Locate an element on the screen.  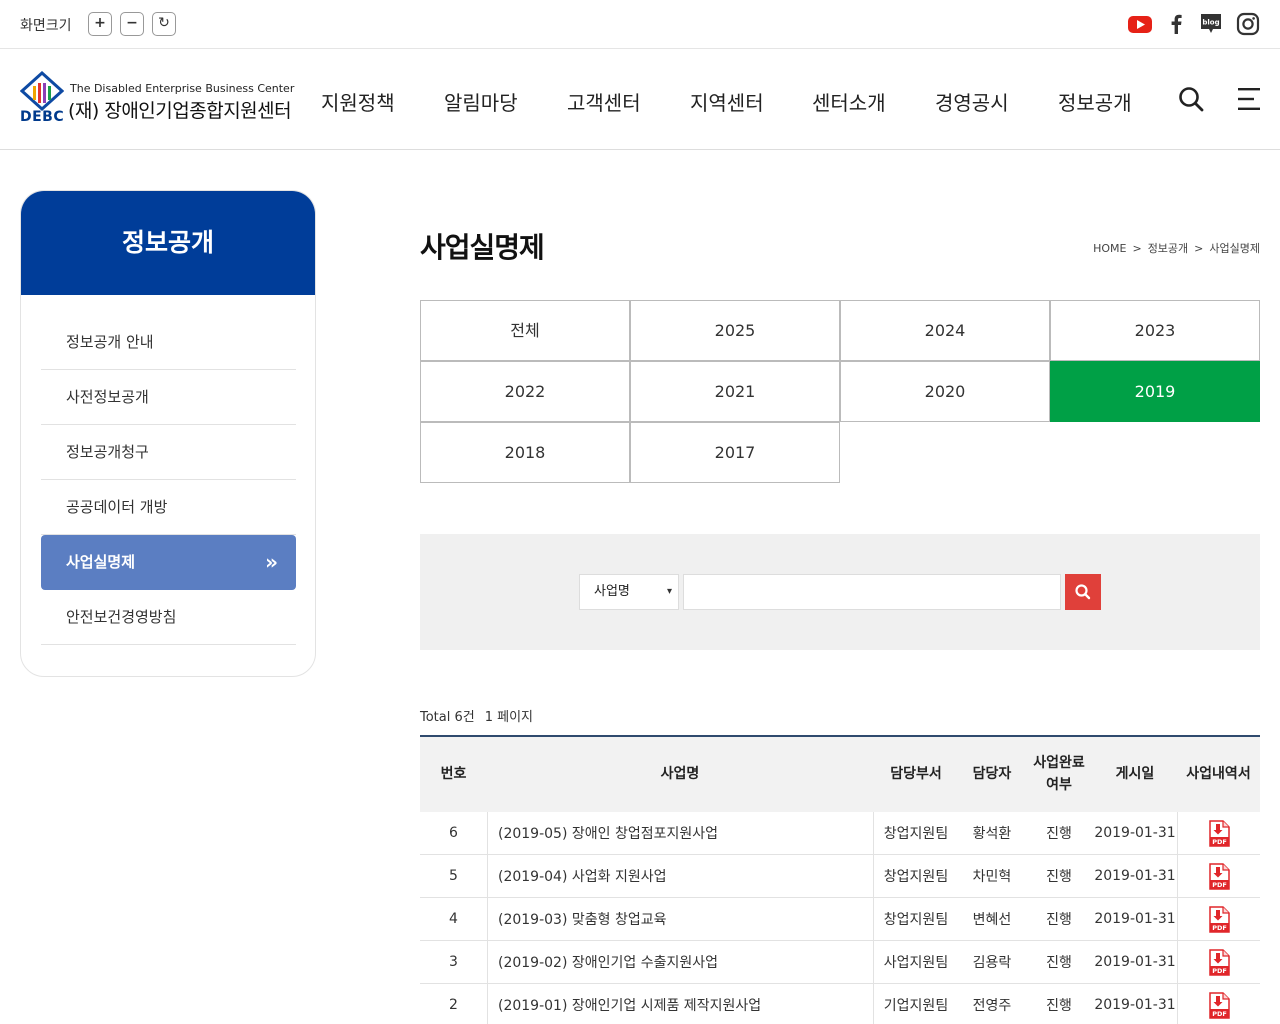
search-field-select: 사업명 ▾ is located at coordinates (629, 592).